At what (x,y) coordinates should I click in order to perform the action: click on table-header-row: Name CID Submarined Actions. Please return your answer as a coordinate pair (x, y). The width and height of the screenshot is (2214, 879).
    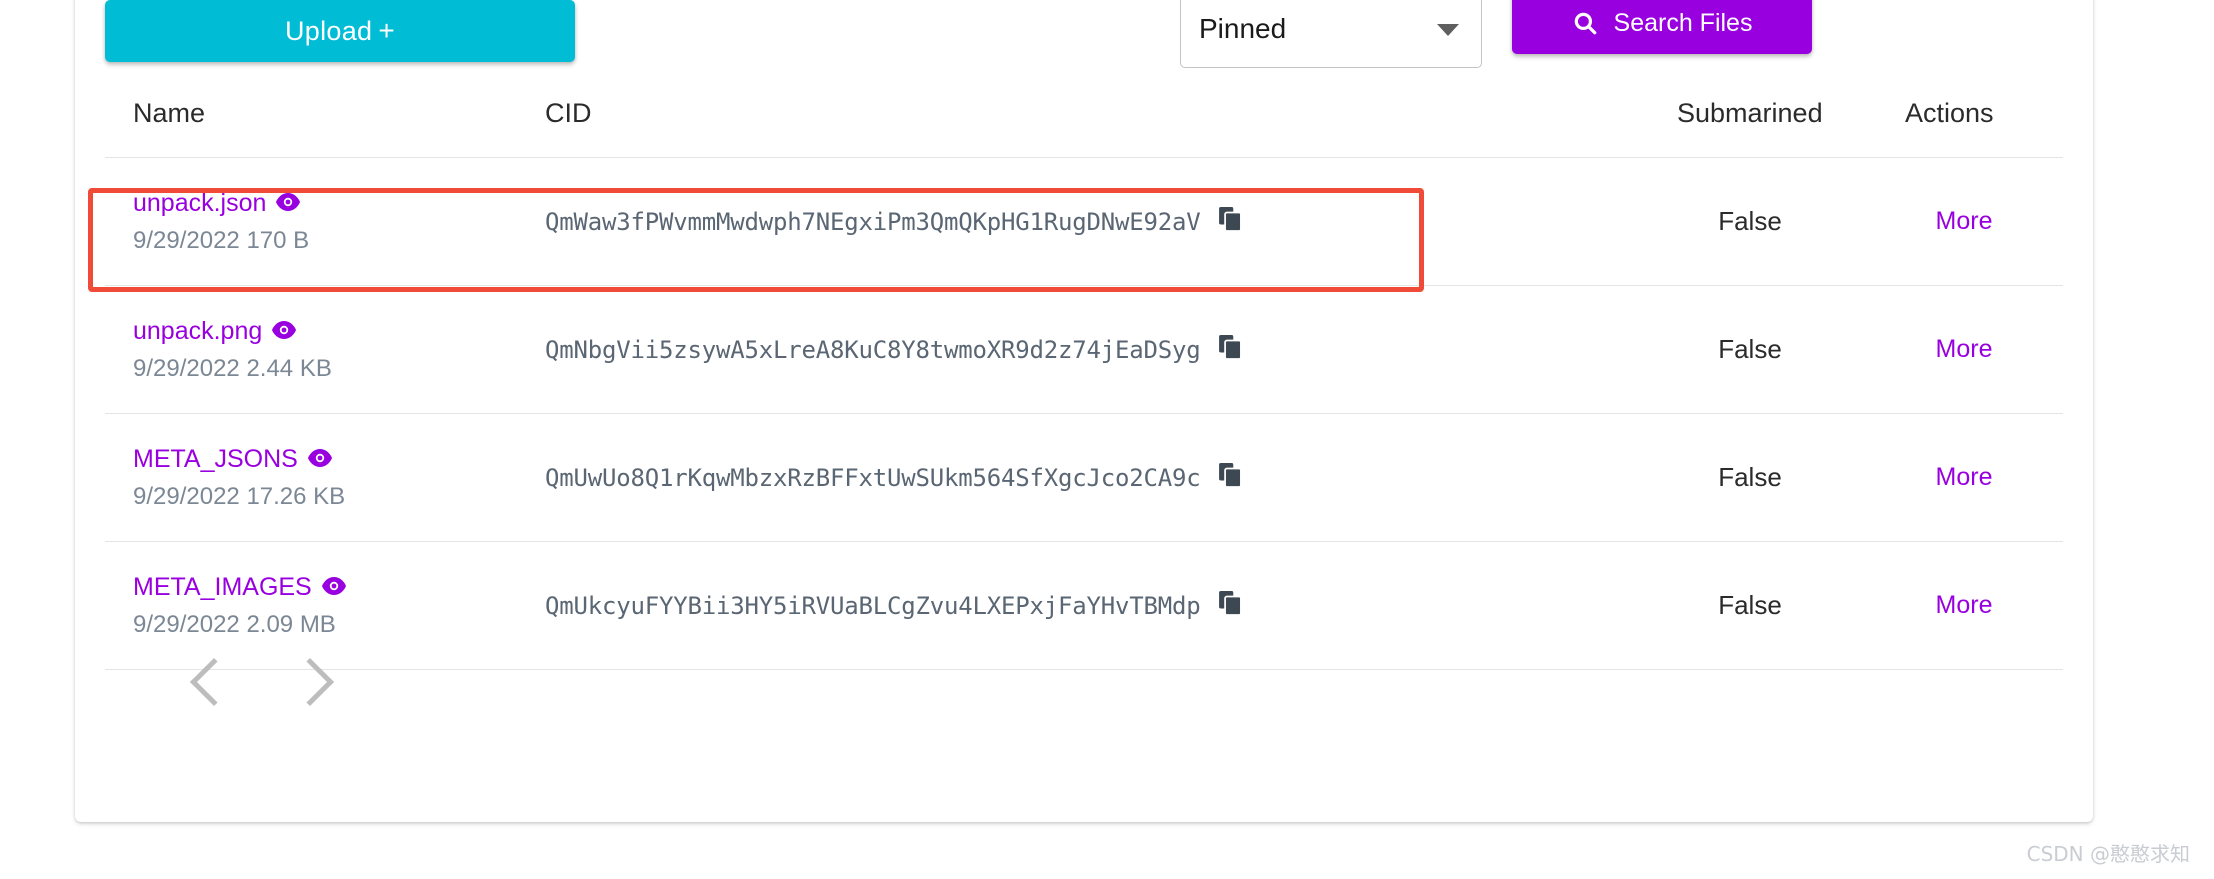
    Looking at the image, I should click on (1084, 114).